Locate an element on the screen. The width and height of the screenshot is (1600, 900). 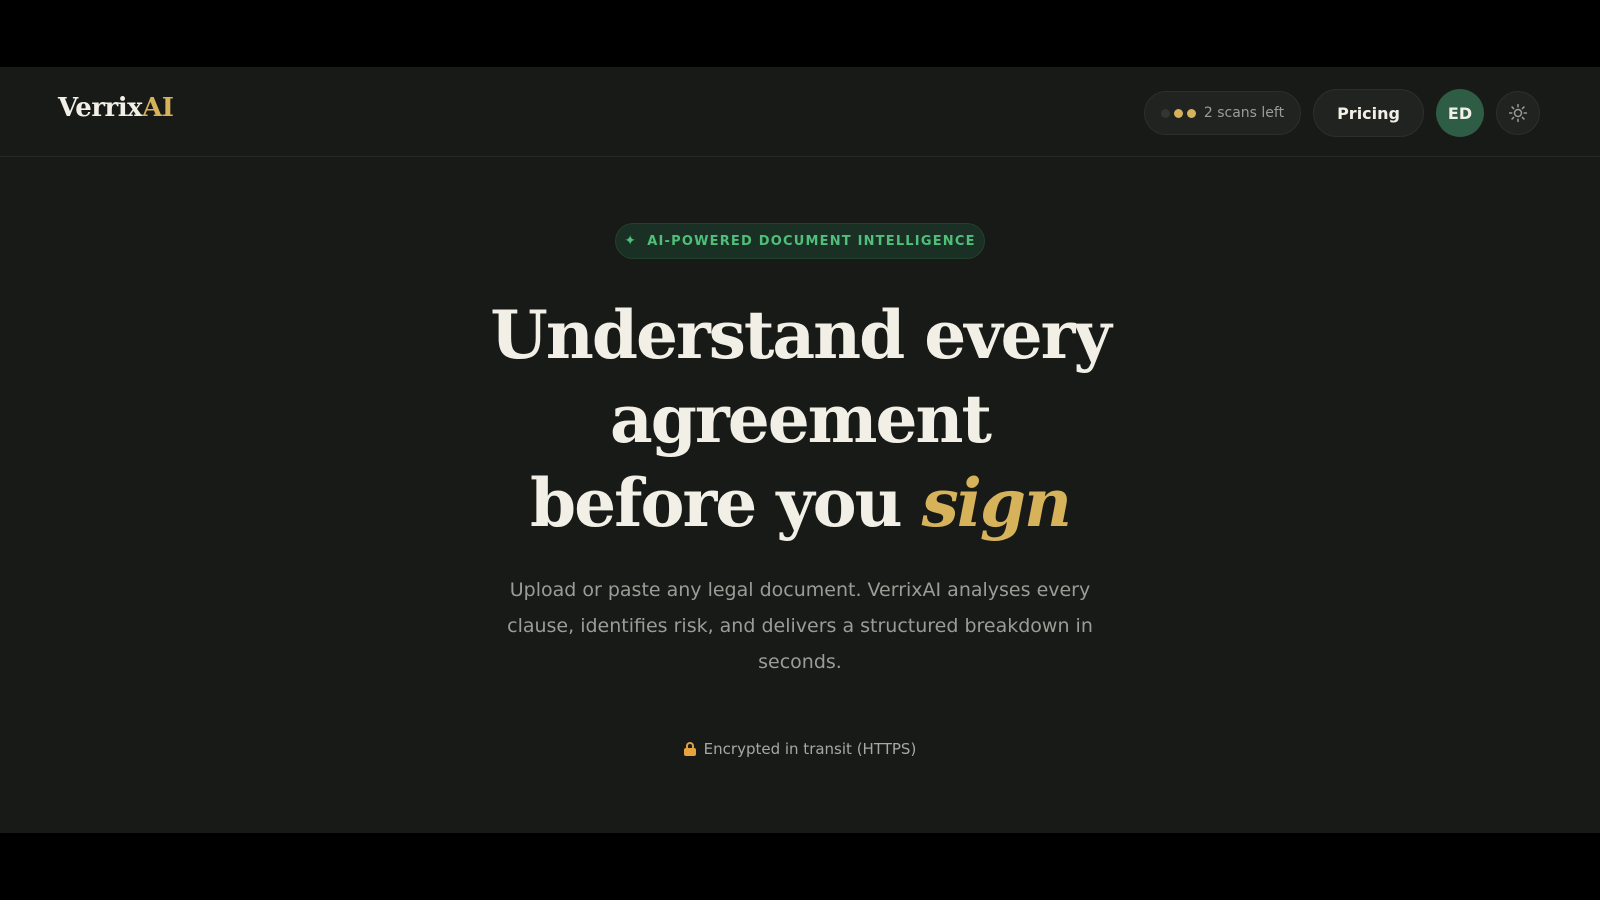
scans-dots is located at coordinates (1178, 113).